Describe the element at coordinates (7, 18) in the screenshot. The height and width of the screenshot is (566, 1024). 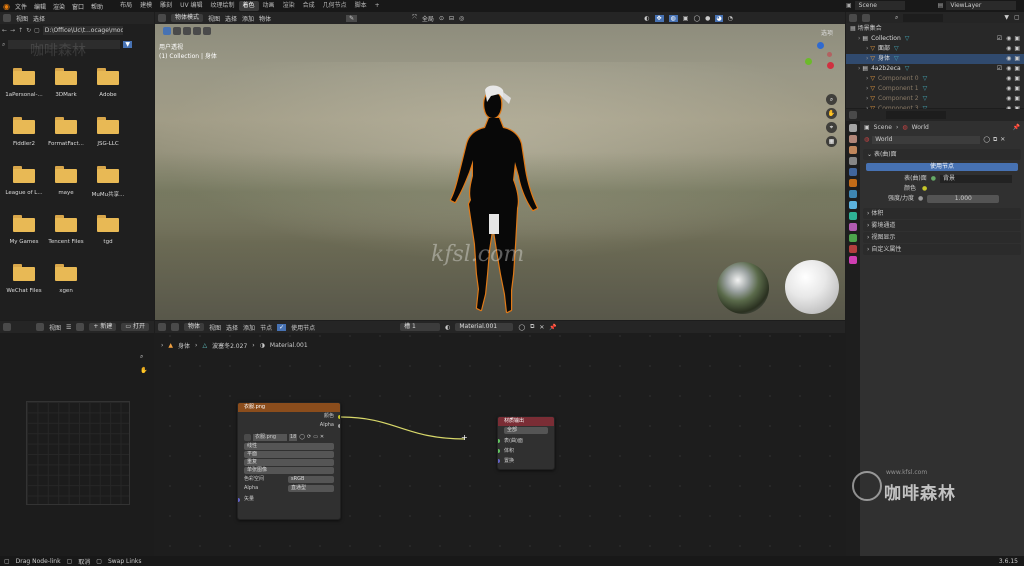
I see `editor-type-icon` at that location.